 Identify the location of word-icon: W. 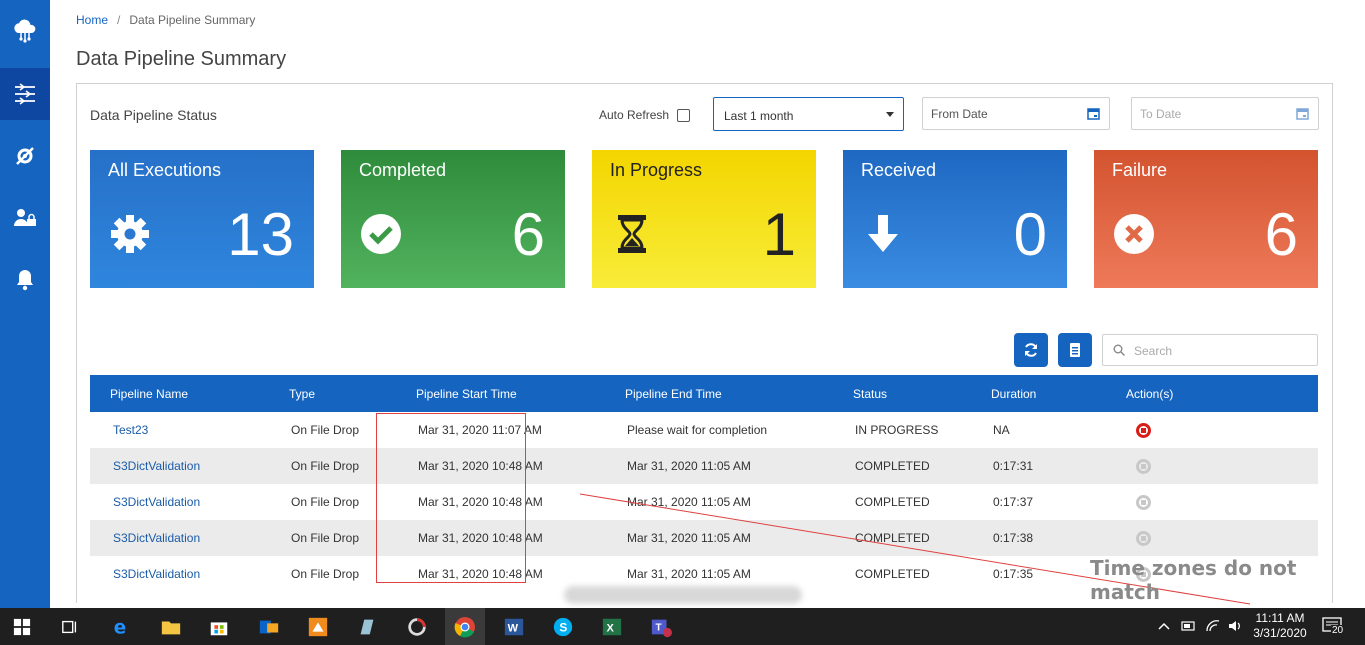
(514, 627).